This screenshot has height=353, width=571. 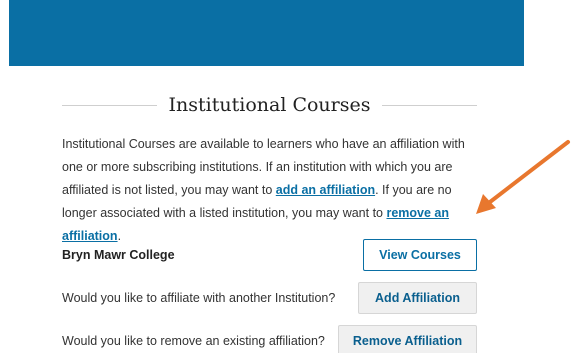 What do you see at coordinates (523, 177) in the screenshot?
I see `annotation-arrow-icon` at bounding box center [523, 177].